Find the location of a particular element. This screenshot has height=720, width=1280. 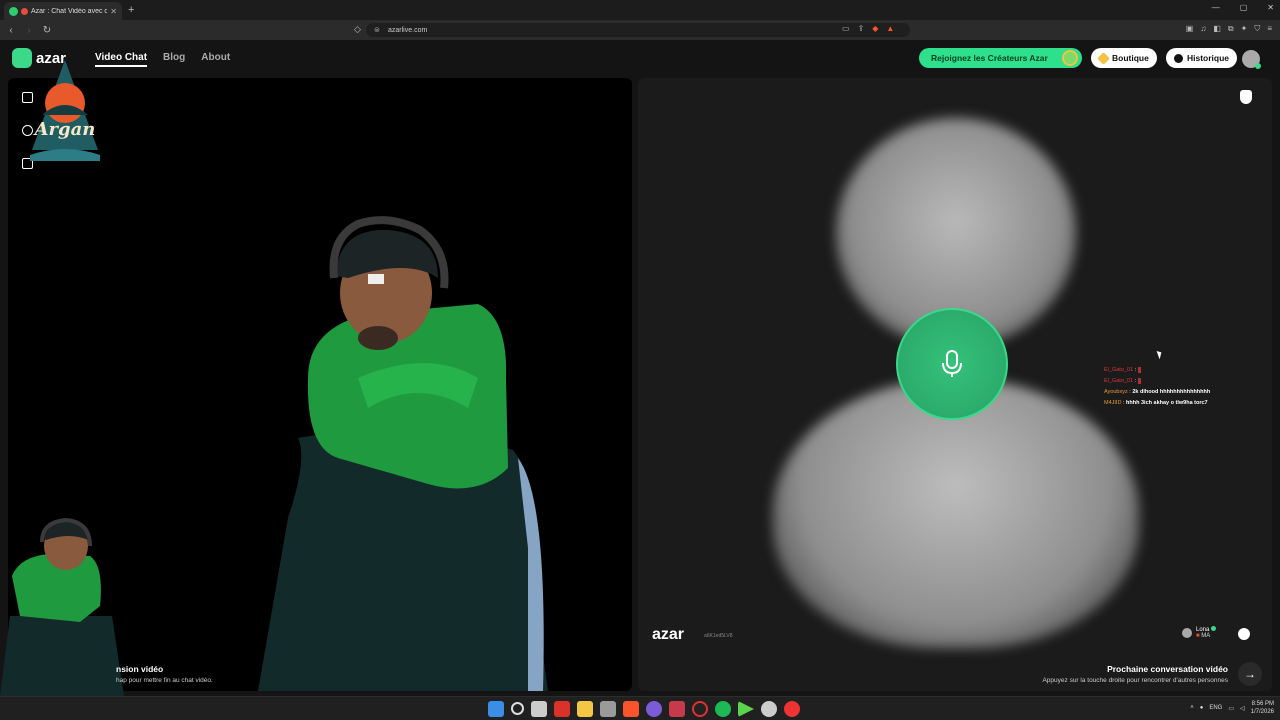

history-label: Historique is located at coordinates (1208, 58).